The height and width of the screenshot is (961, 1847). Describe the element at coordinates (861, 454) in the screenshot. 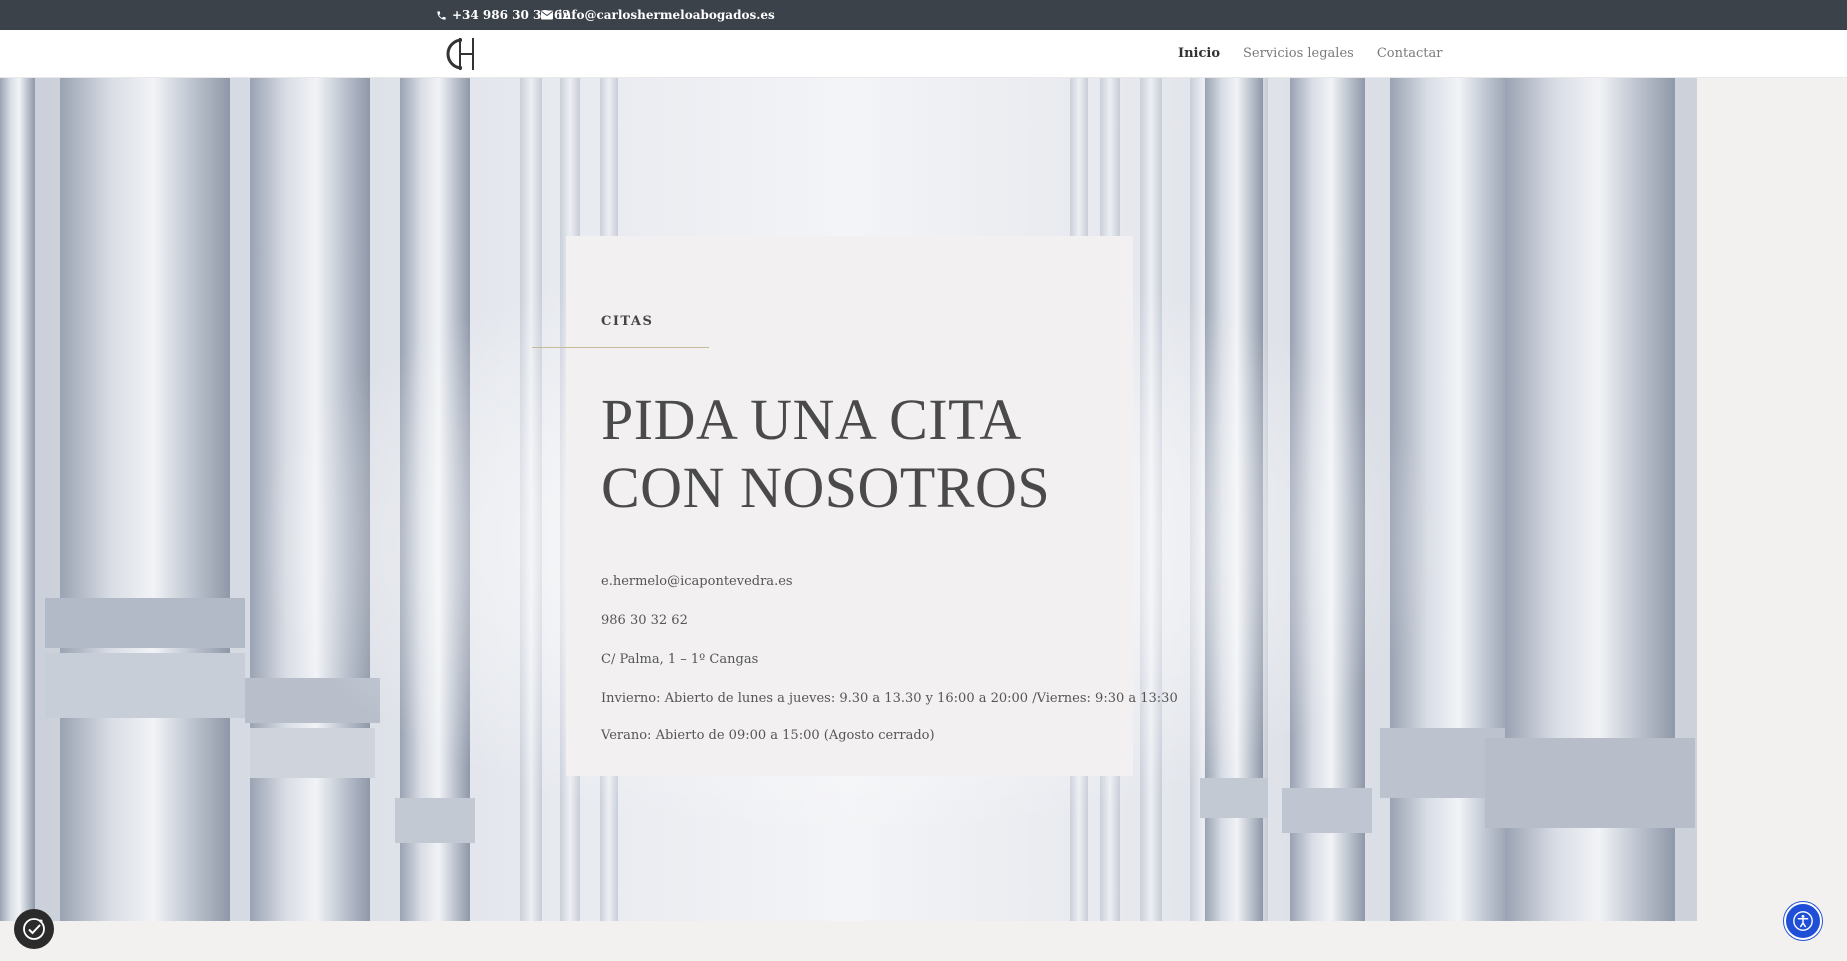

I see `card-title: PIDA UNA CITA CON NOSOTROS` at that location.